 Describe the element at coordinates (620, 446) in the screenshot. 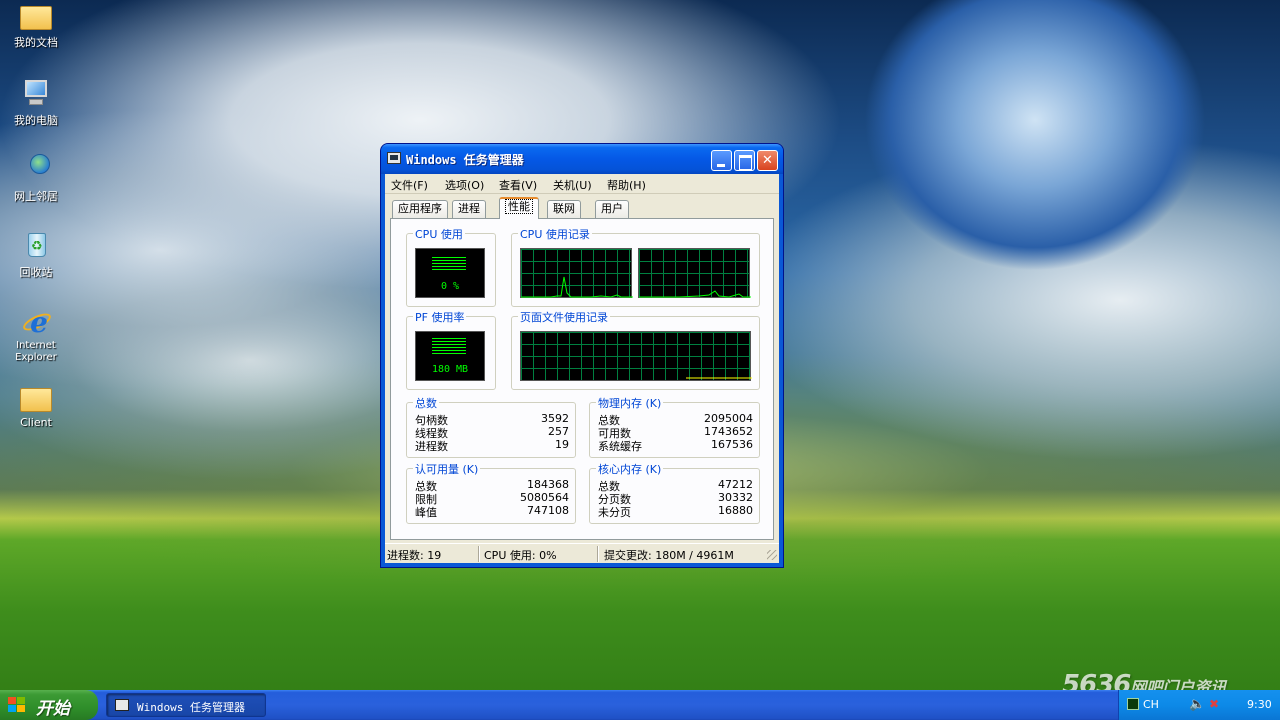

I see `stat-key: 系统缓存` at that location.